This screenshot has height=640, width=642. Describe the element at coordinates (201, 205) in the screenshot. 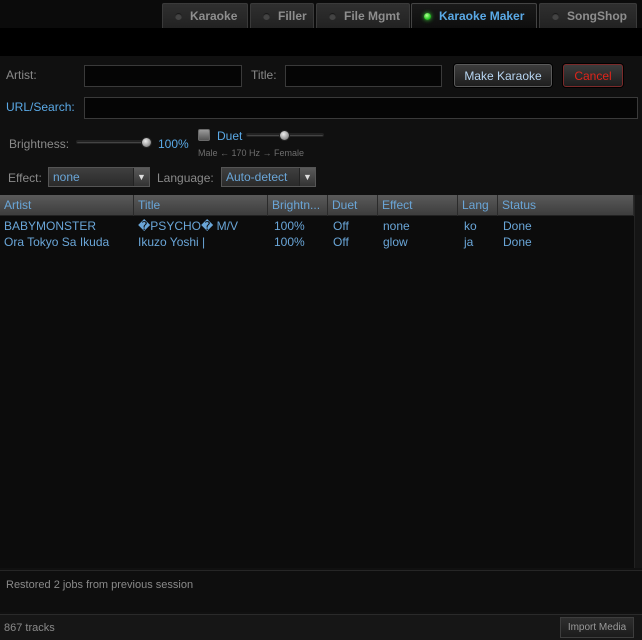

I see `column-header-title: Title` at that location.